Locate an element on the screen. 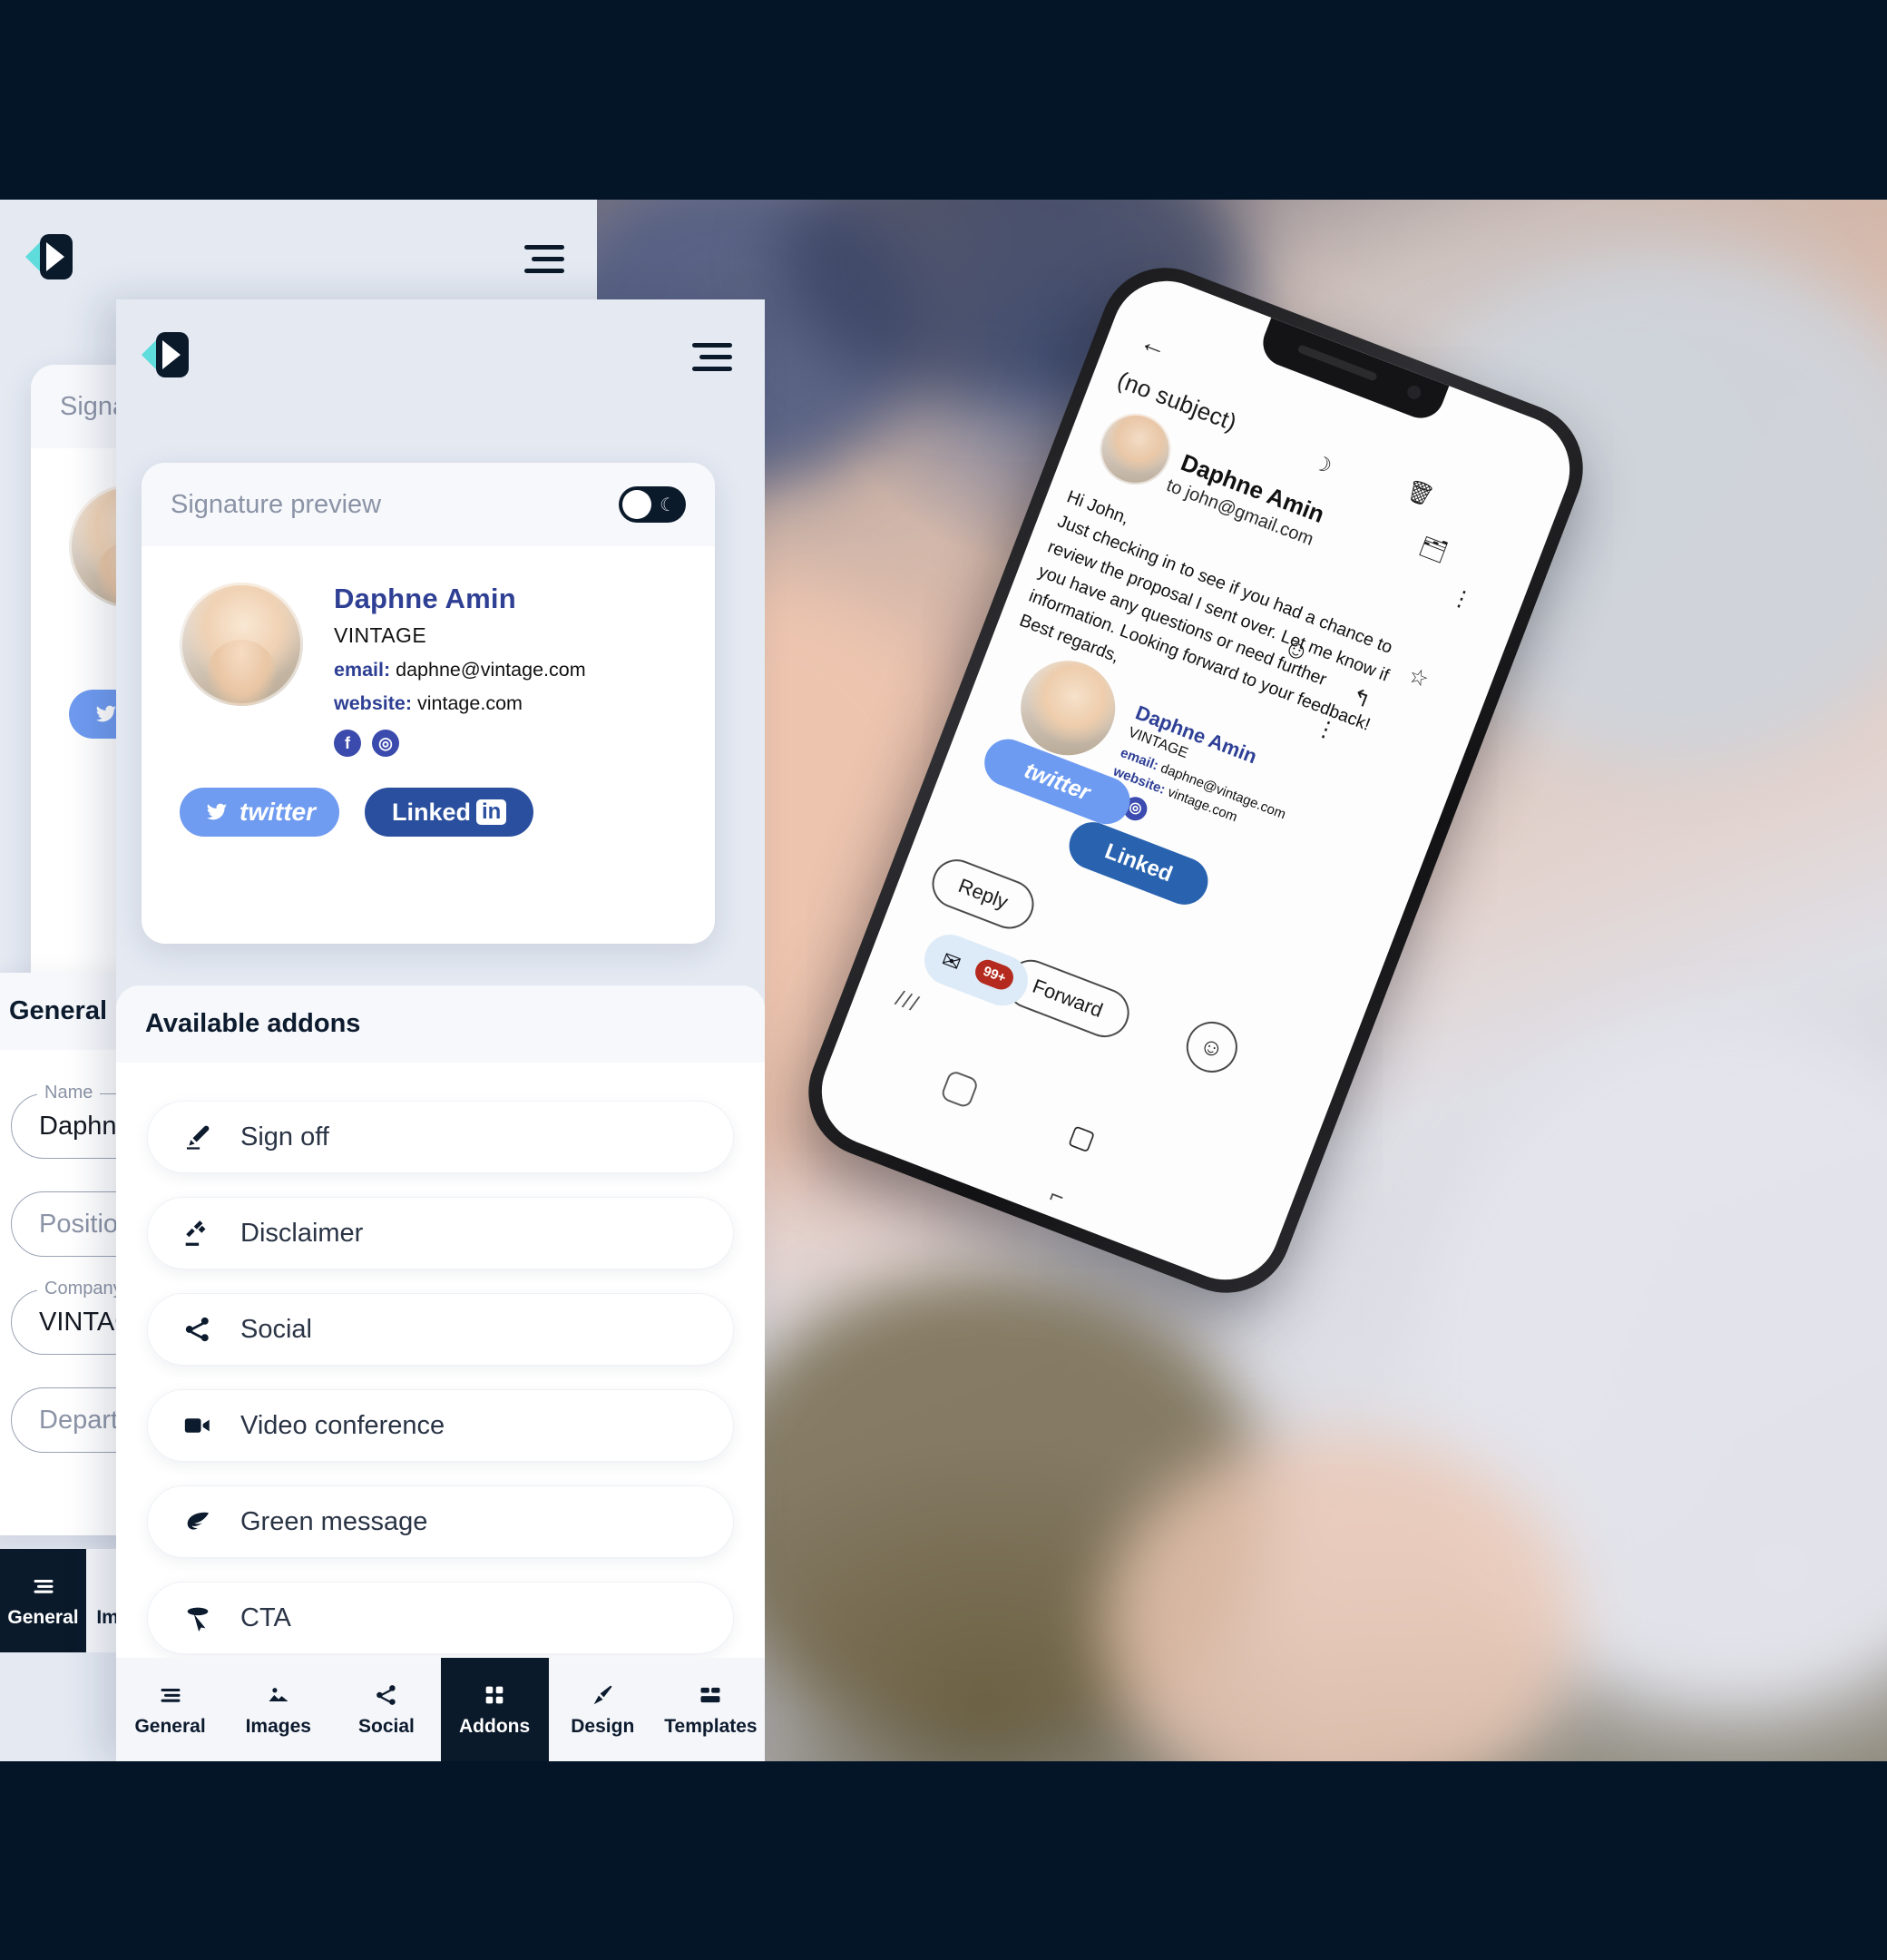 Image resolution: width=1887 pixels, height=1960 pixels. tab-social-label: Social is located at coordinates (386, 1726).